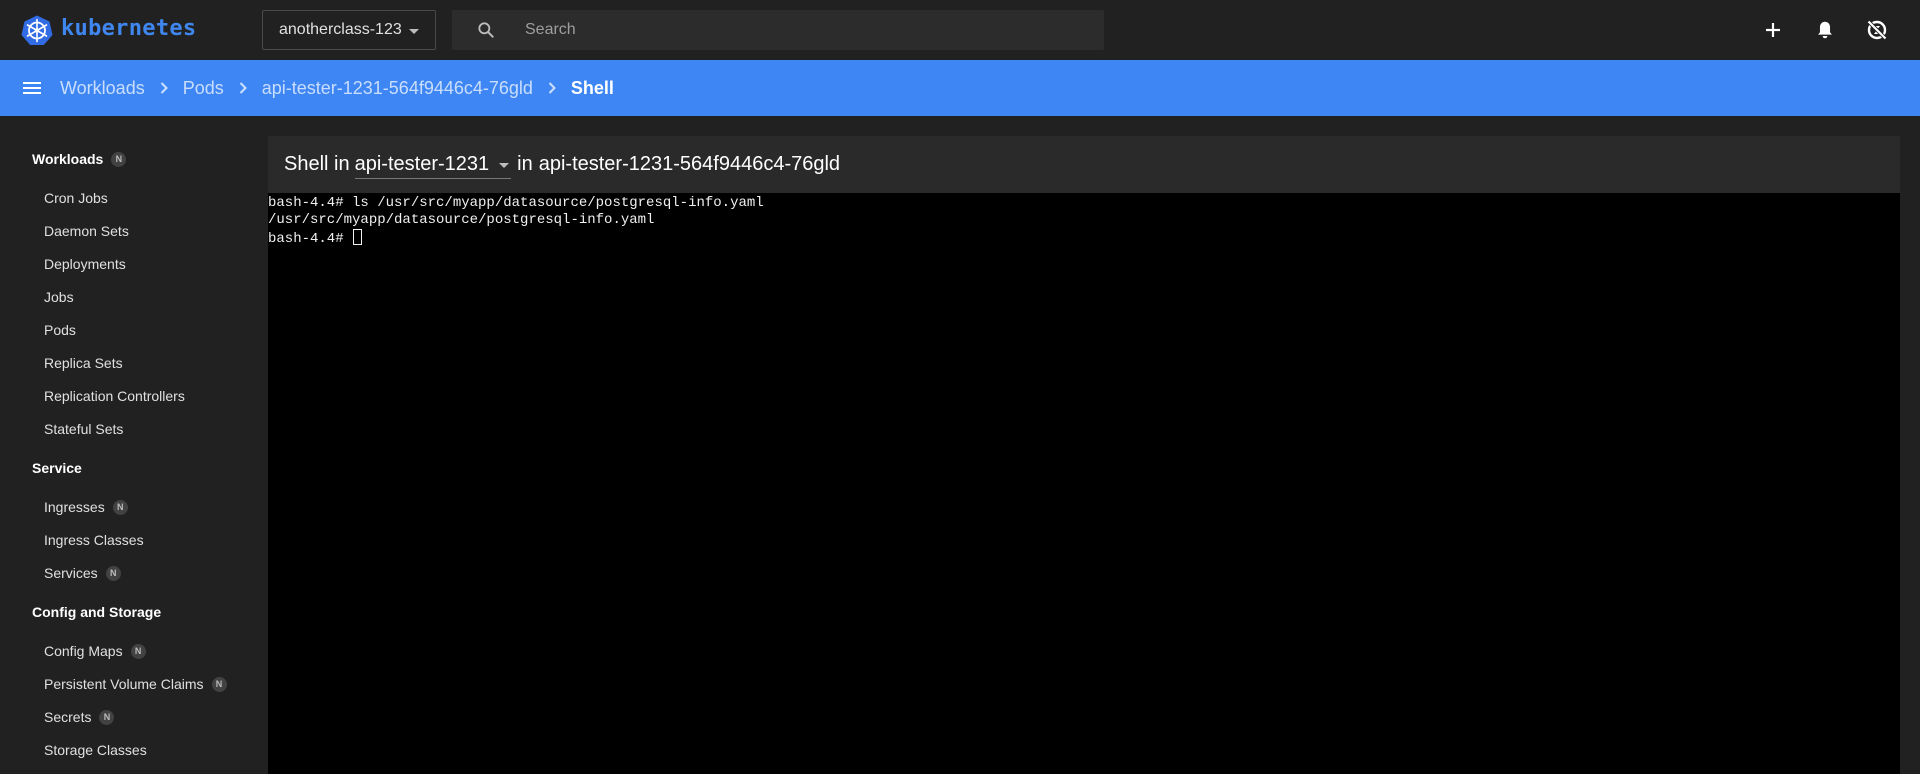 The image size is (1920, 774). I want to click on sidebar-item-replica-sets: Replica Sets, so click(83, 363).